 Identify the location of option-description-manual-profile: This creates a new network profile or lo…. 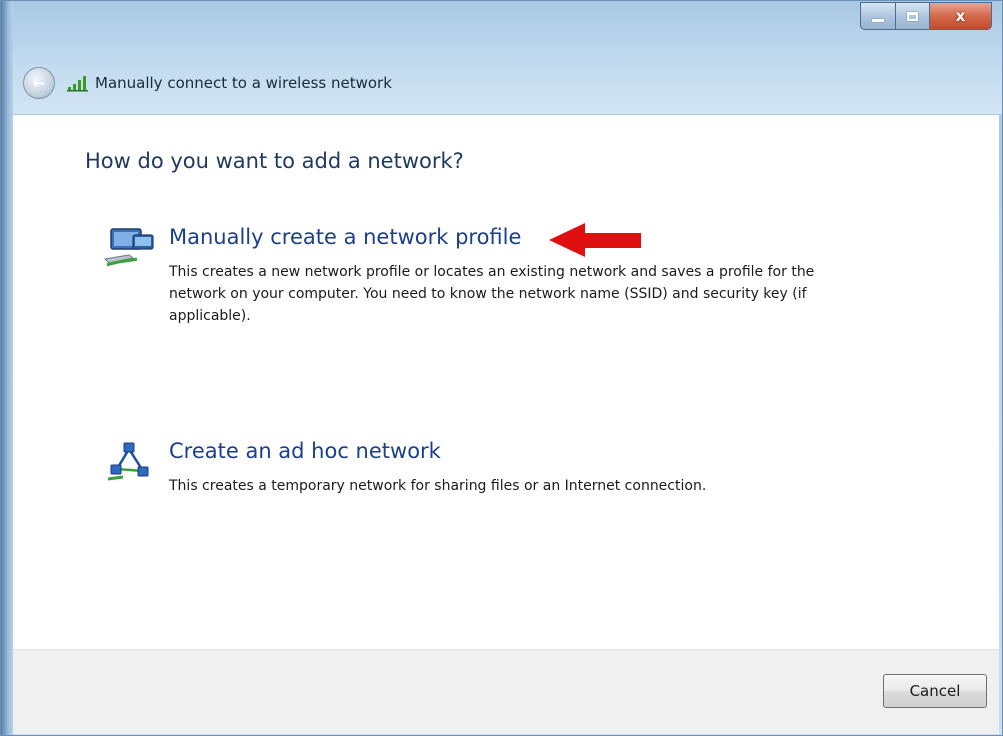
(492, 294).